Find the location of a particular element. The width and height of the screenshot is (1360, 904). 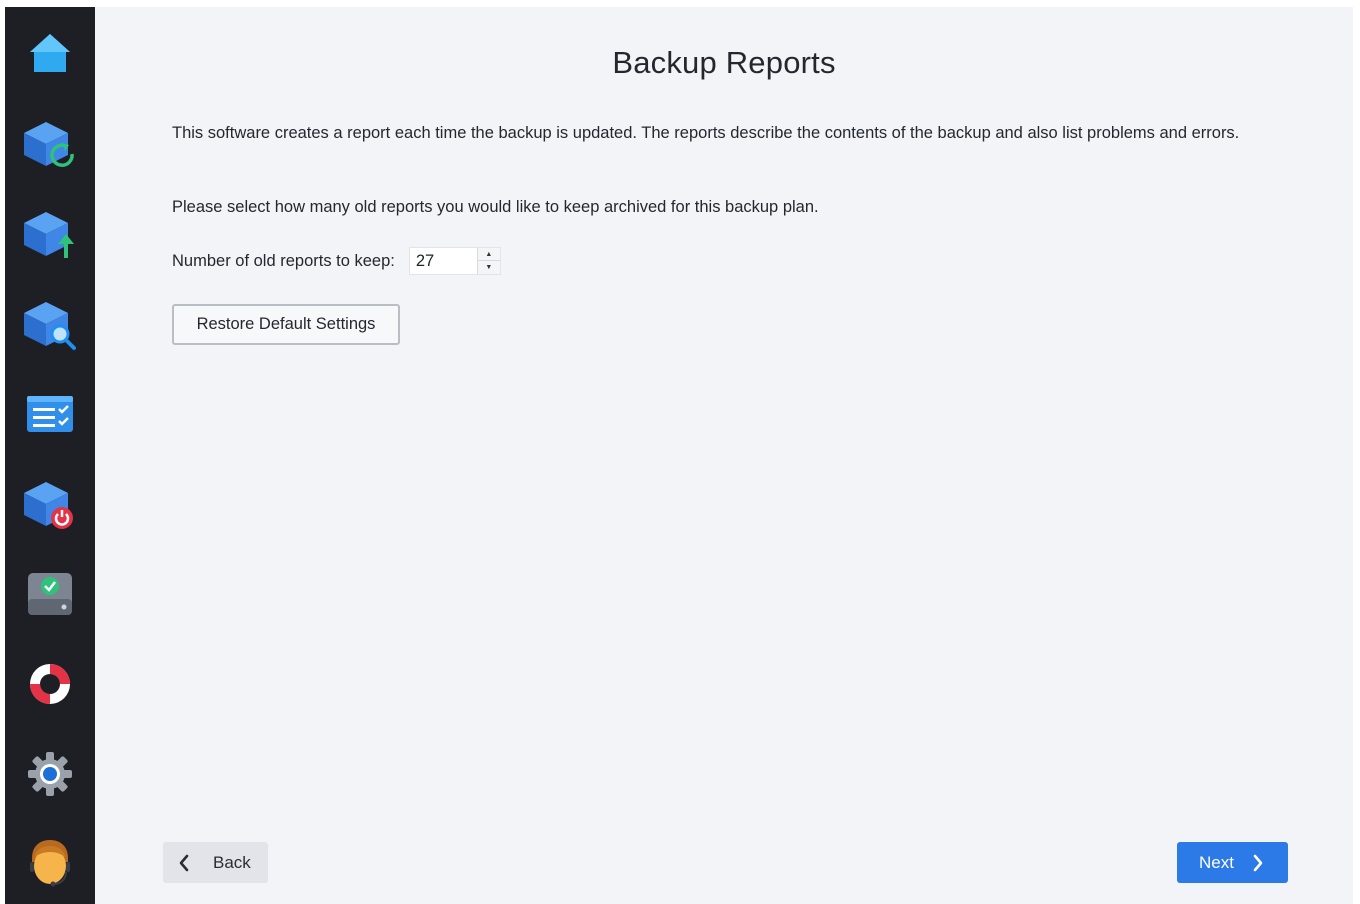

reports-to-keep-input: 27 is located at coordinates (425, 261).